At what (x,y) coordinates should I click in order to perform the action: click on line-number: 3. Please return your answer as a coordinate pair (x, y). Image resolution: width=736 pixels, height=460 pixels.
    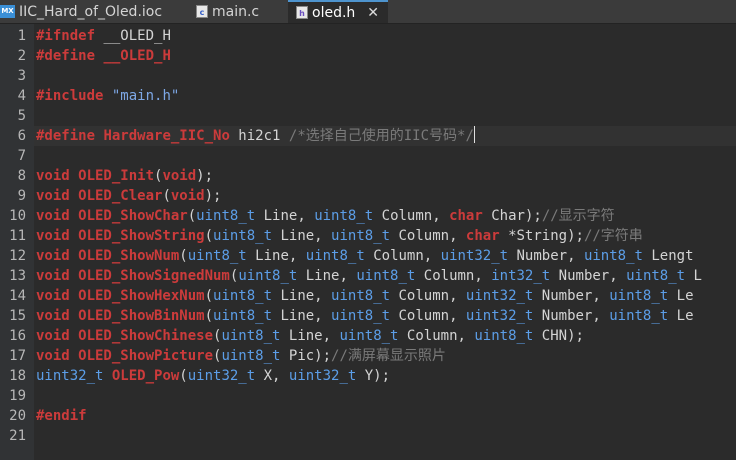
    Looking at the image, I should click on (21, 76).